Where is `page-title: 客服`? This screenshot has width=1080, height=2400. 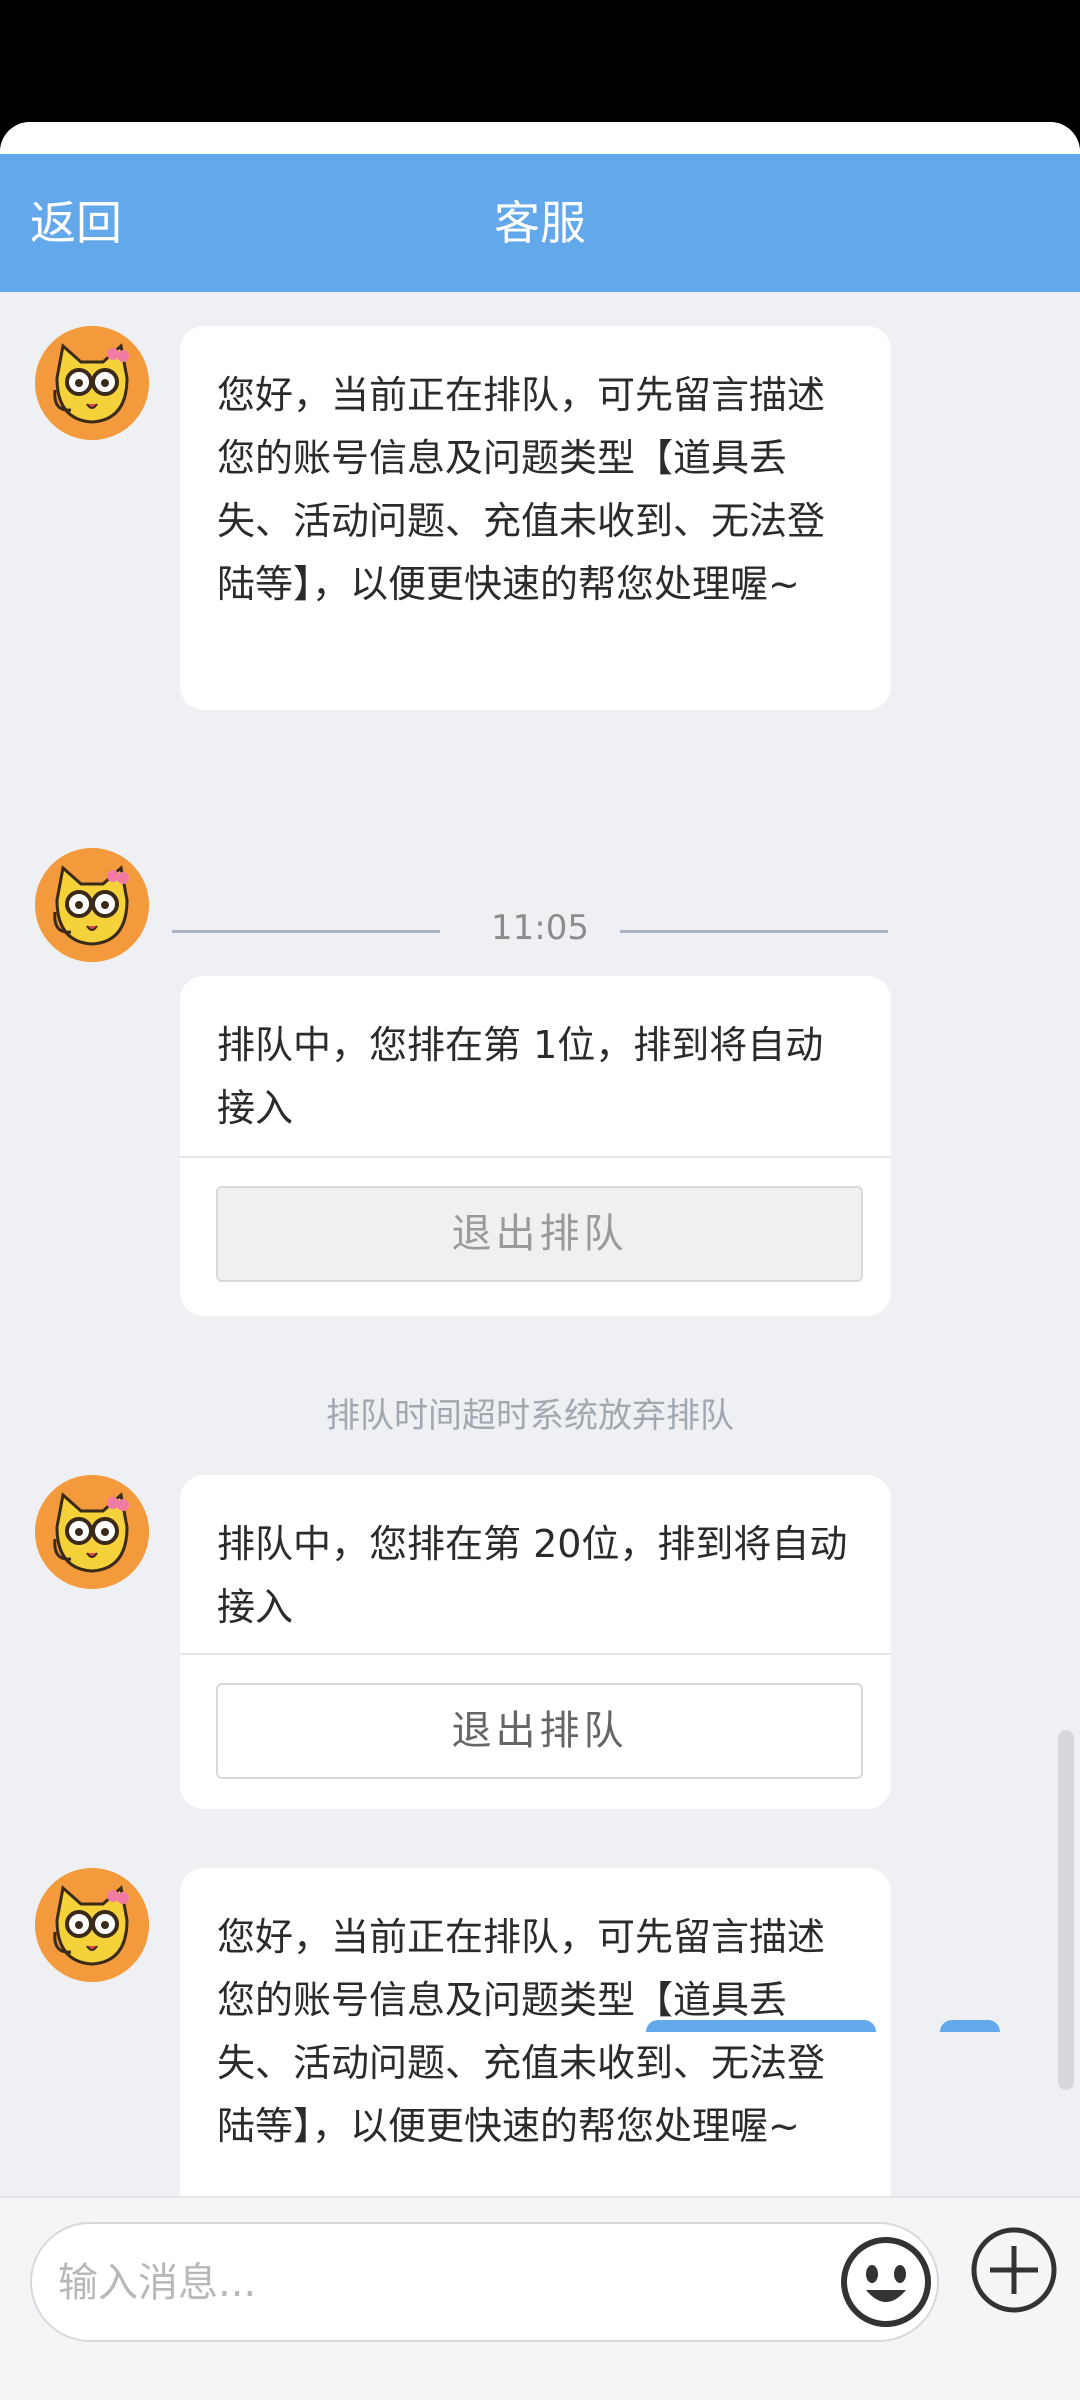
page-title: 客服 is located at coordinates (540, 223).